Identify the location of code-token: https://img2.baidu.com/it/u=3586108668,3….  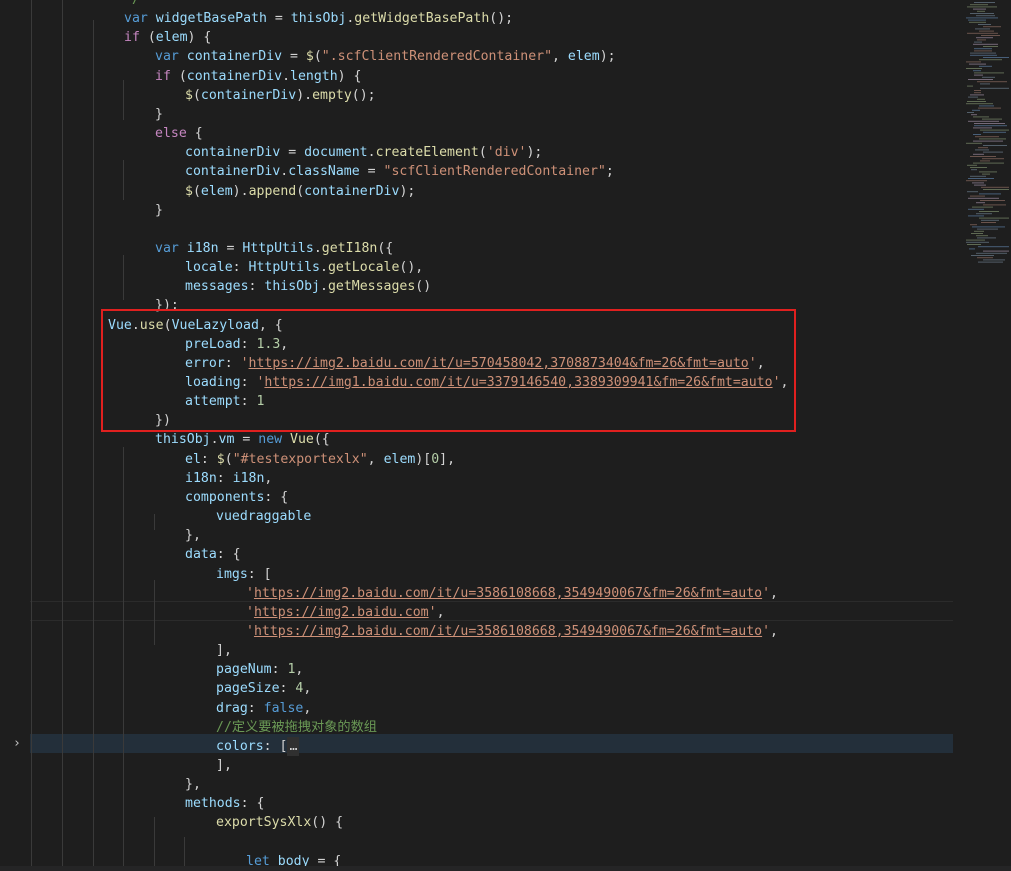
(508, 593).